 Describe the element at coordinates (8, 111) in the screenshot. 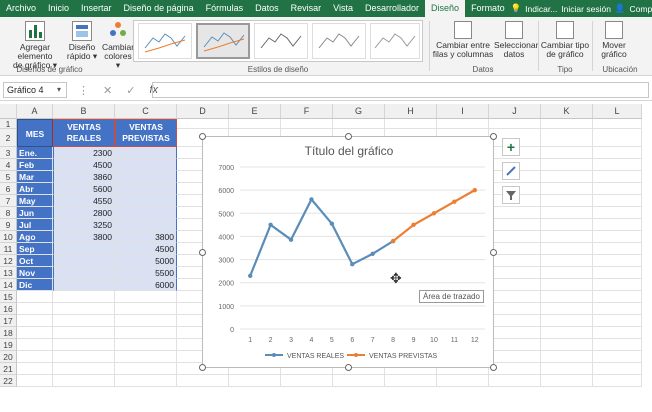

I see `select-all-corner` at that location.